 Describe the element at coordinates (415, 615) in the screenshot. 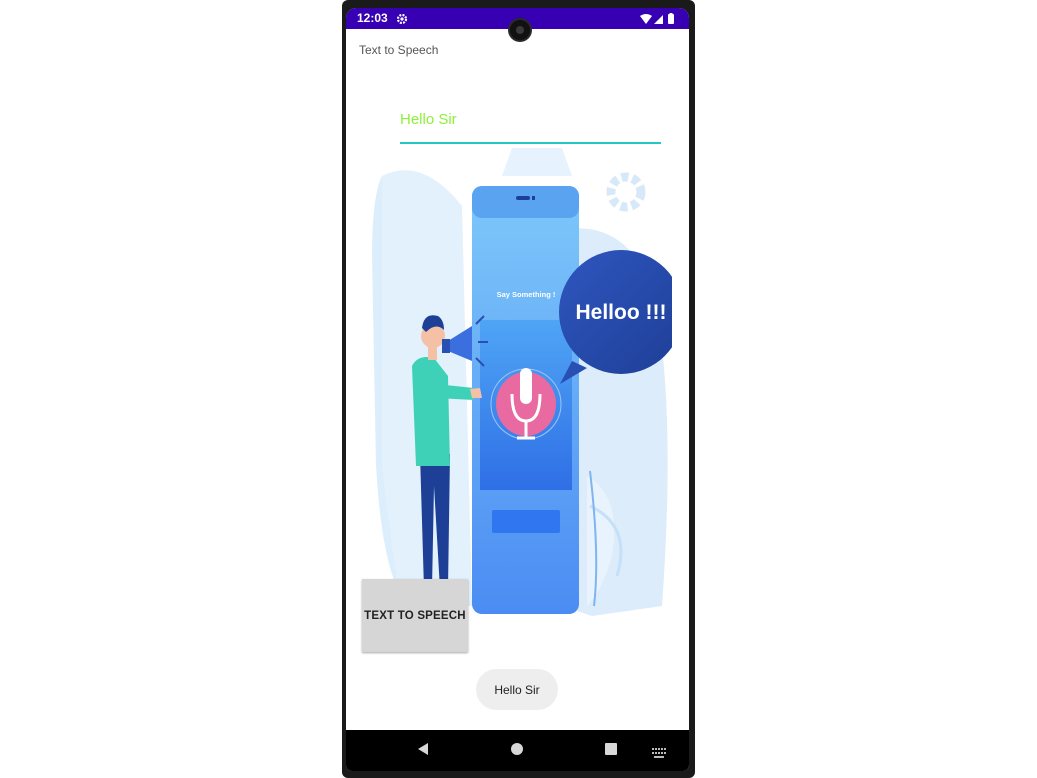

I see `text-to-speech-button: TEXT TO SPEECH` at that location.